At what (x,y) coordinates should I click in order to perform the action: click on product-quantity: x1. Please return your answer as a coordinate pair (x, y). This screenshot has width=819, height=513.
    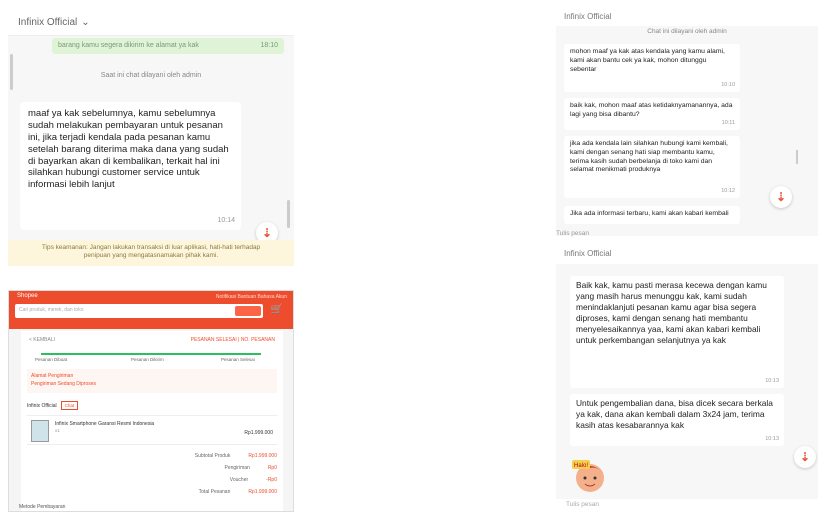
    Looking at the image, I should click on (57, 430).